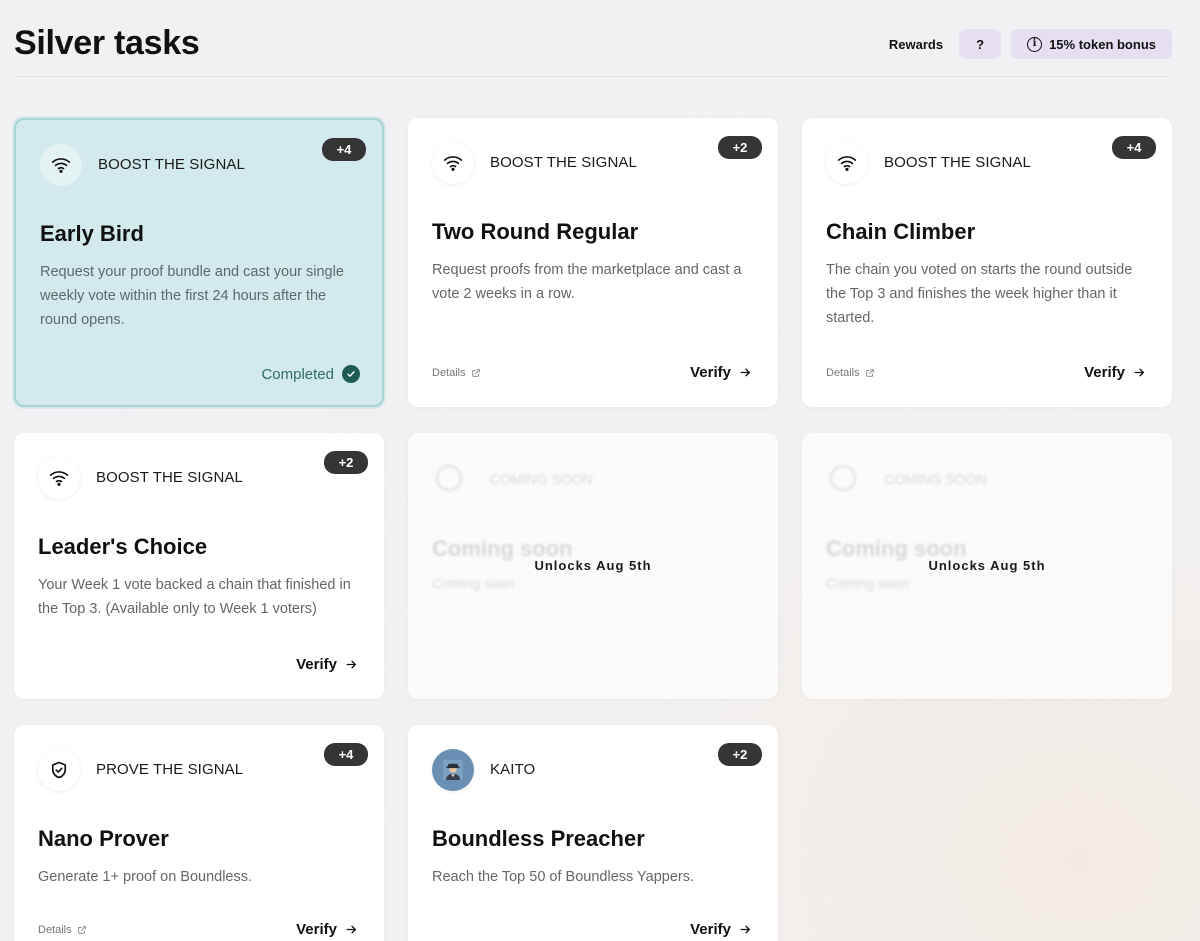  Describe the element at coordinates (563, 877) in the screenshot. I see `task-description: Reach the Top 50 of Boundless Yappers.` at that location.